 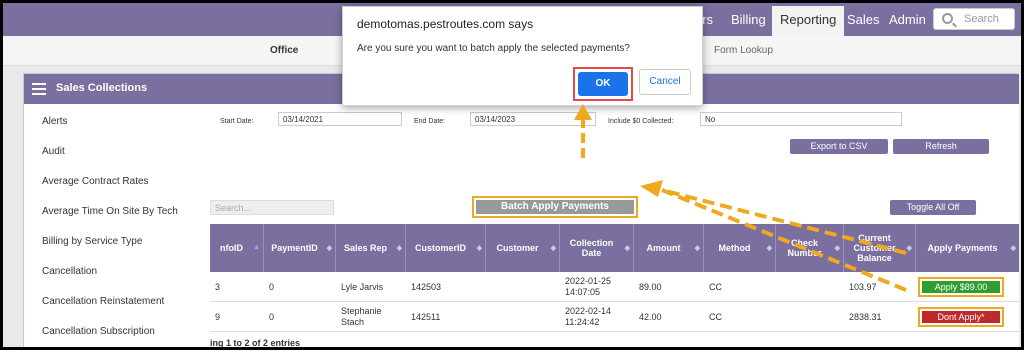 What do you see at coordinates (947, 18) in the screenshot?
I see `search-icon` at bounding box center [947, 18].